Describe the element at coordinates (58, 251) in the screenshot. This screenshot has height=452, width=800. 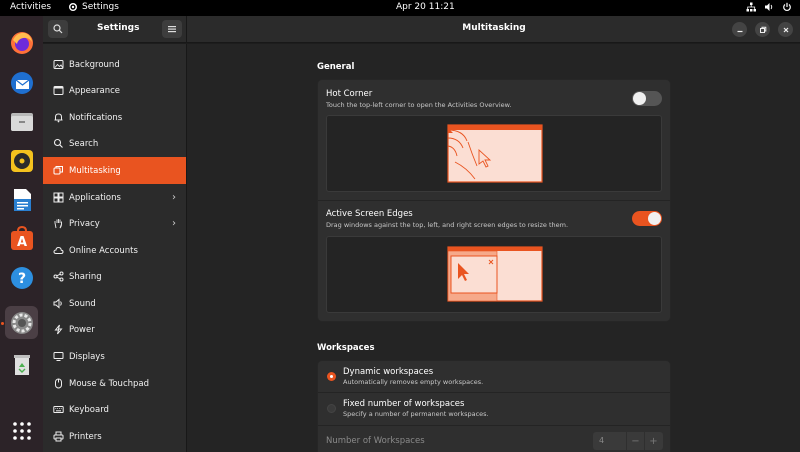
I see `cloud-icon` at that location.